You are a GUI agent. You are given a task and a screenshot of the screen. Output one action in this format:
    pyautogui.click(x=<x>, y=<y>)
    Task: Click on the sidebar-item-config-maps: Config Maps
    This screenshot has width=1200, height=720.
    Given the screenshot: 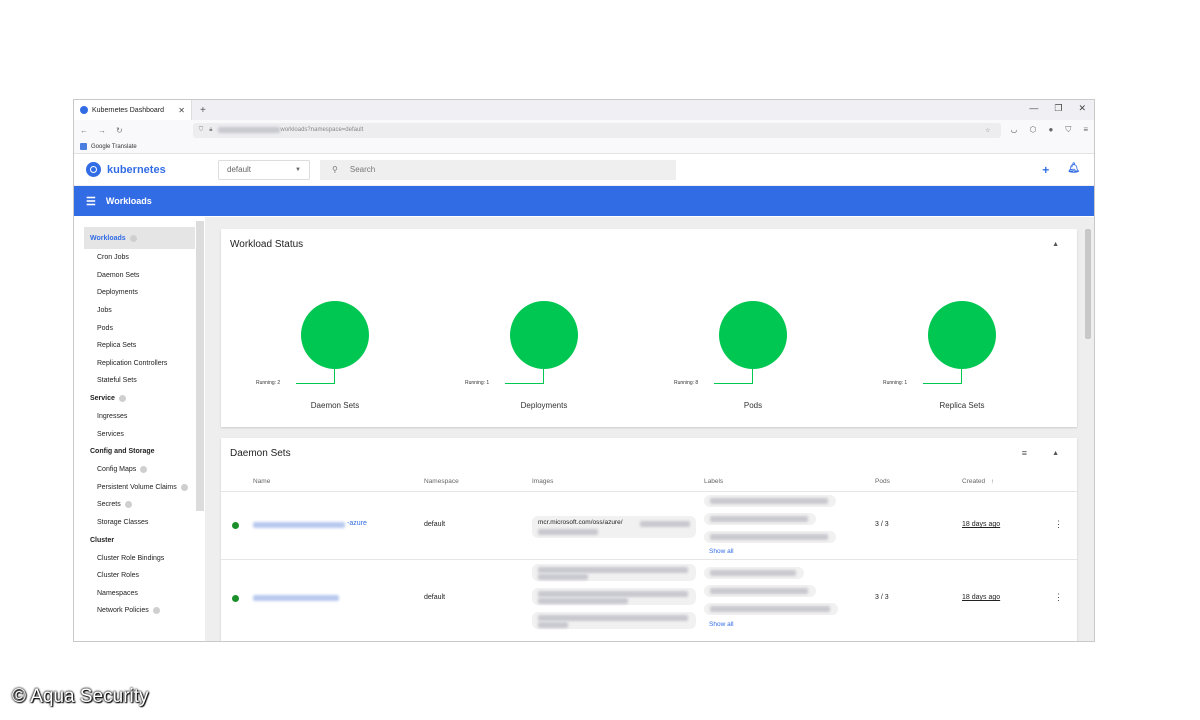 What is the action you would take?
    pyautogui.click(x=139, y=470)
    